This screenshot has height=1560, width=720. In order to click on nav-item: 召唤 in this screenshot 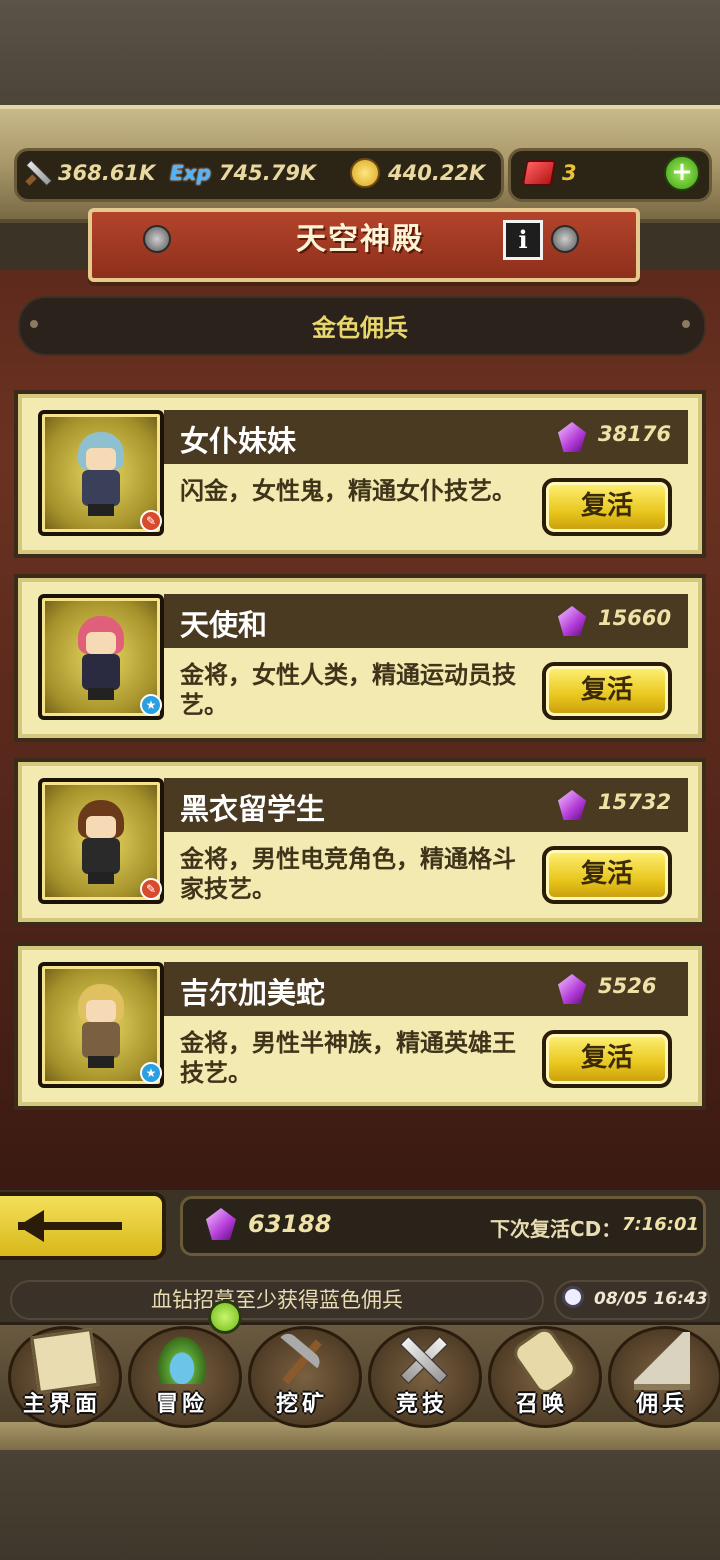, I will do `click(543, 1373)`.